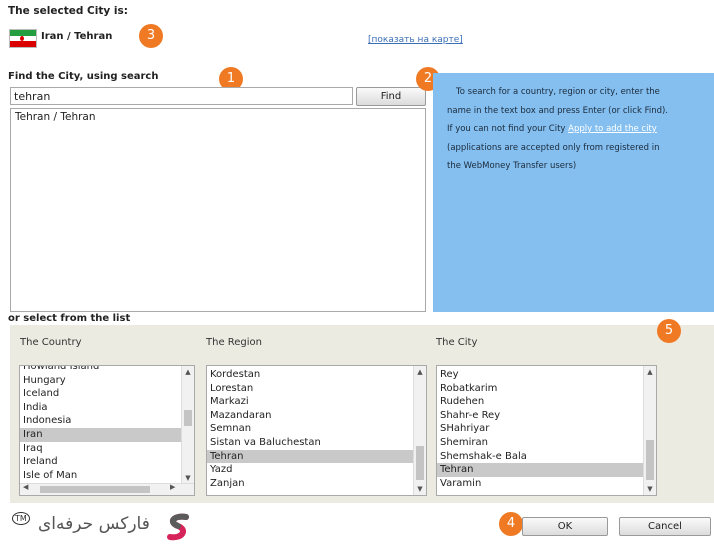 The height and width of the screenshot is (548, 714). What do you see at coordinates (540, 402) in the screenshot?
I see `city-option: Rudehen` at bounding box center [540, 402].